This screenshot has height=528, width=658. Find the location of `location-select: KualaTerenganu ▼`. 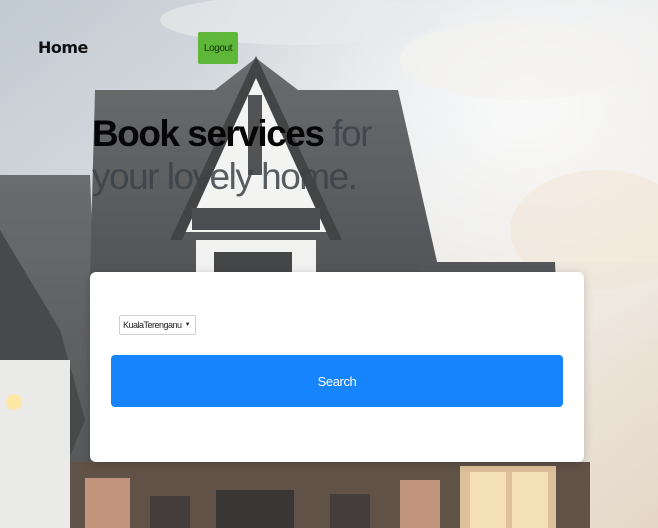

location-select: KualaTerenganu ▼ is located at coordinates (157, 325).